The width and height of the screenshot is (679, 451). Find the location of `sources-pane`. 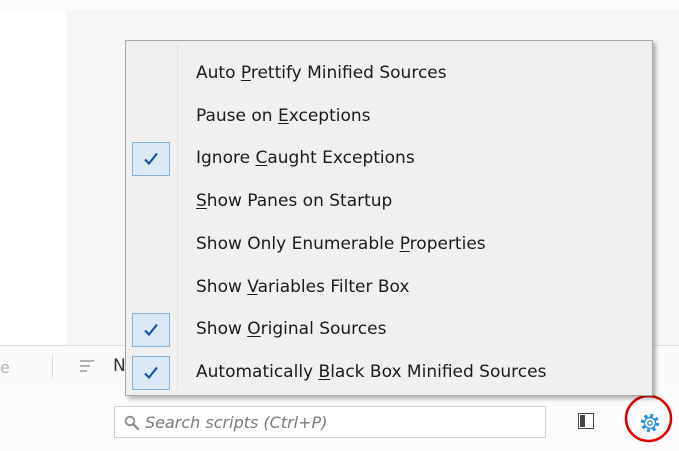

sources-pane is located at coordinates (33, 177).